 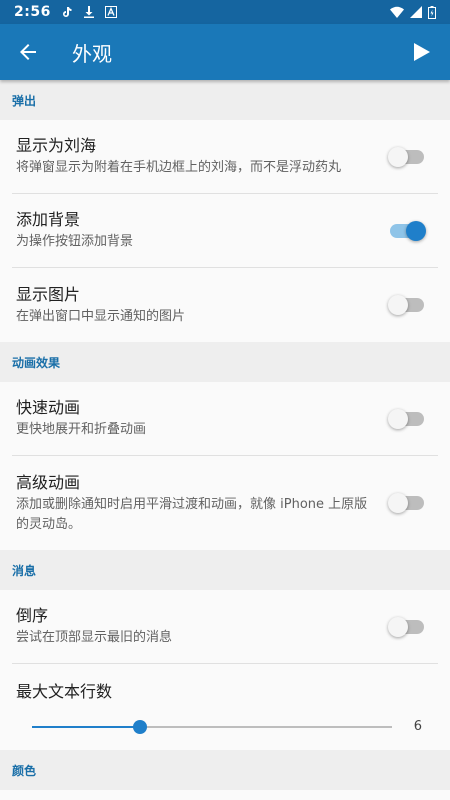 What do you see at coordinates (94, 637) in the screenshot?
I see `setting-subtitle: 尝试在顶部显示最旧的消息` at bounding box center [94, 637].